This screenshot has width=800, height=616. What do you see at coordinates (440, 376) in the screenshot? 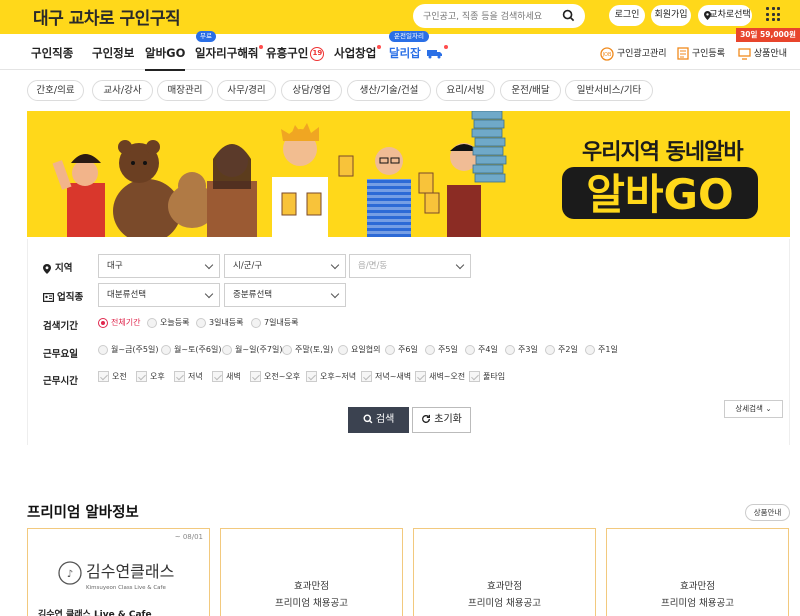
I see `time-option: 새벽~오전` at bounding box center [440, 376].